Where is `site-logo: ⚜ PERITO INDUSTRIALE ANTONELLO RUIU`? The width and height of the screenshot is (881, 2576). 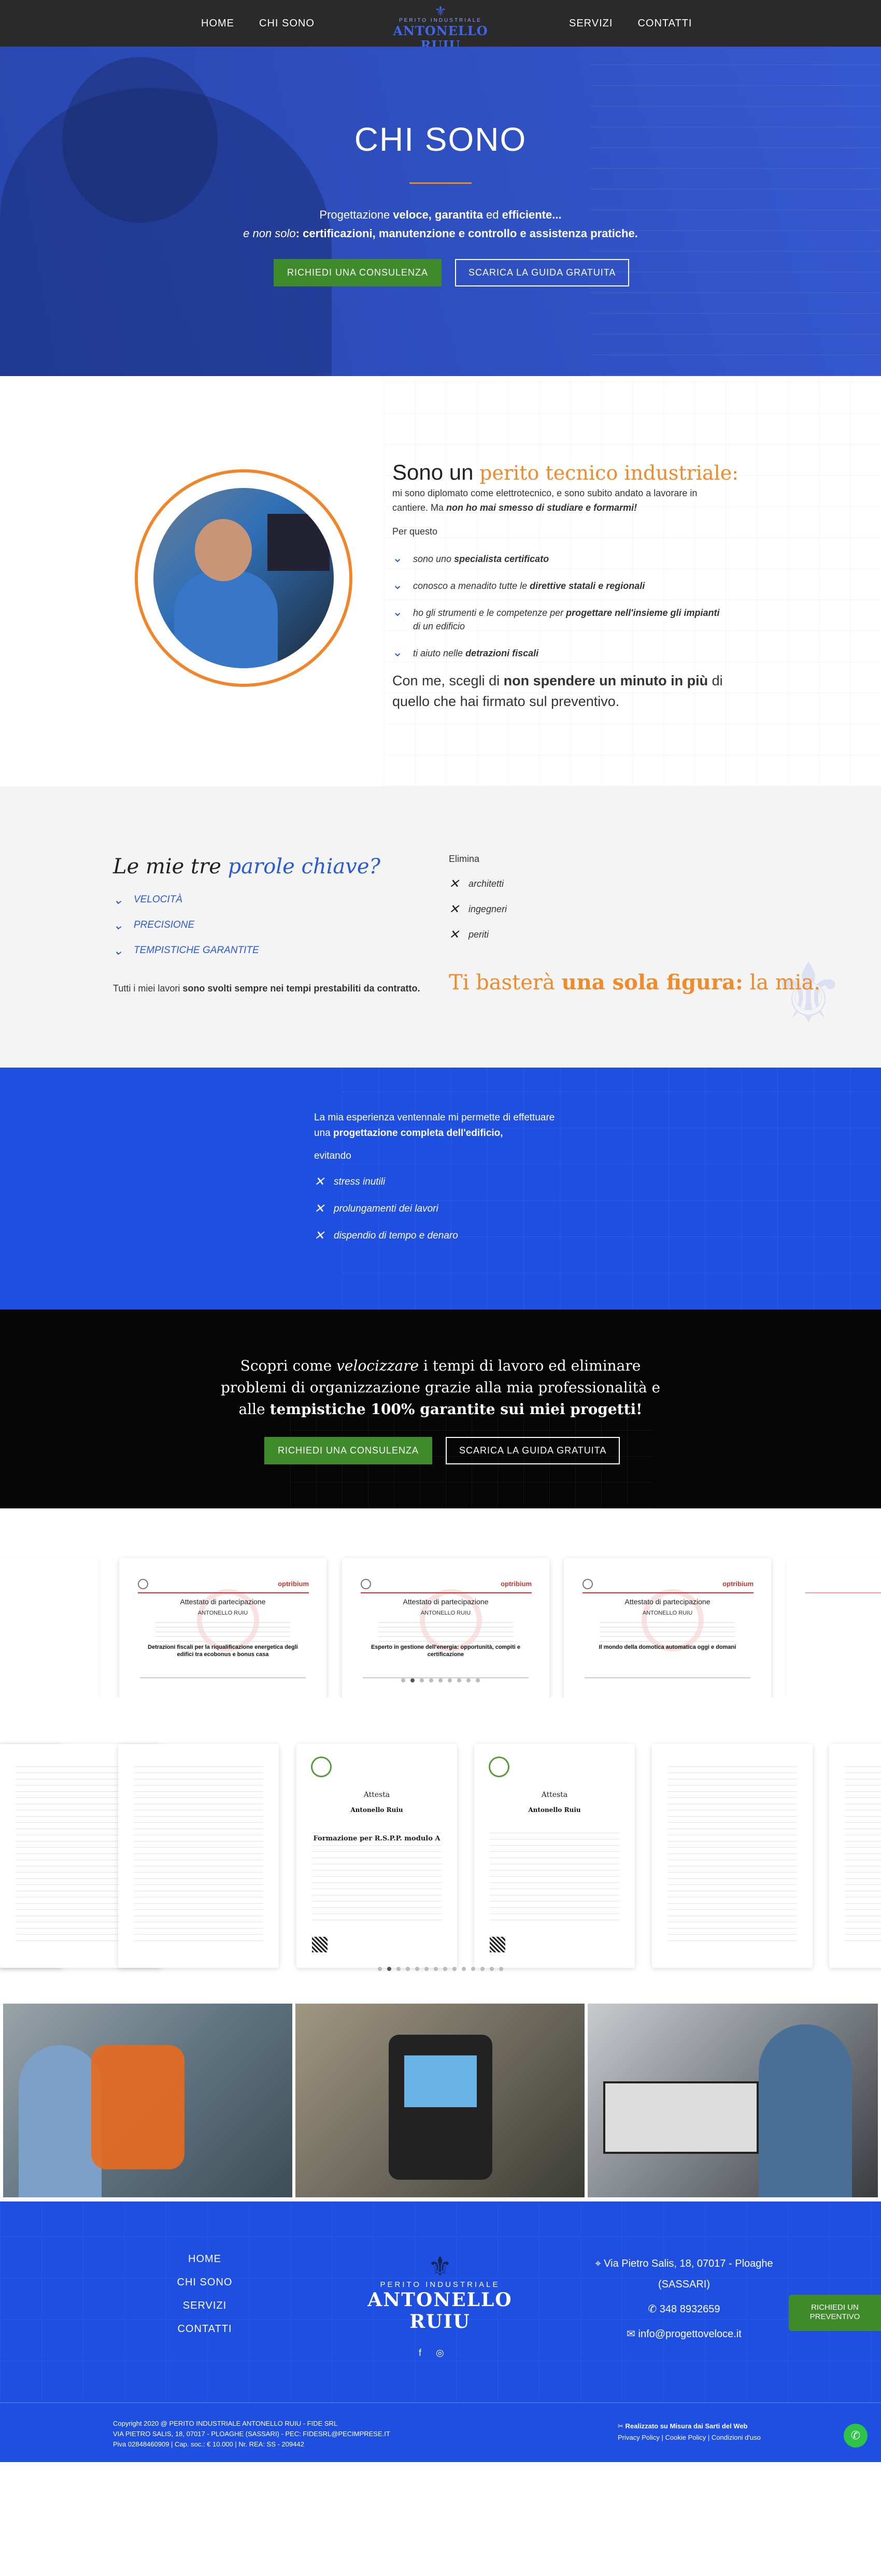
site-logo: ⚜ PERITO INDUSTRIALE ANTONELLO RUIU is located at coordinates (440, 28).